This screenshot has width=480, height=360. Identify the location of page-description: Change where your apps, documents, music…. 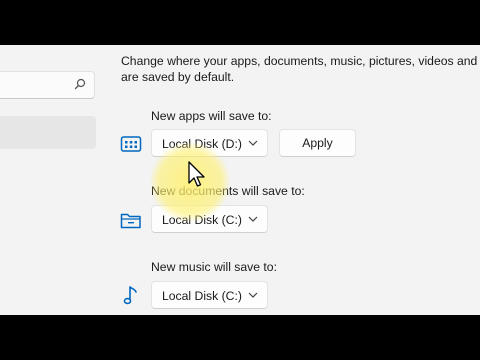
(300, 69).